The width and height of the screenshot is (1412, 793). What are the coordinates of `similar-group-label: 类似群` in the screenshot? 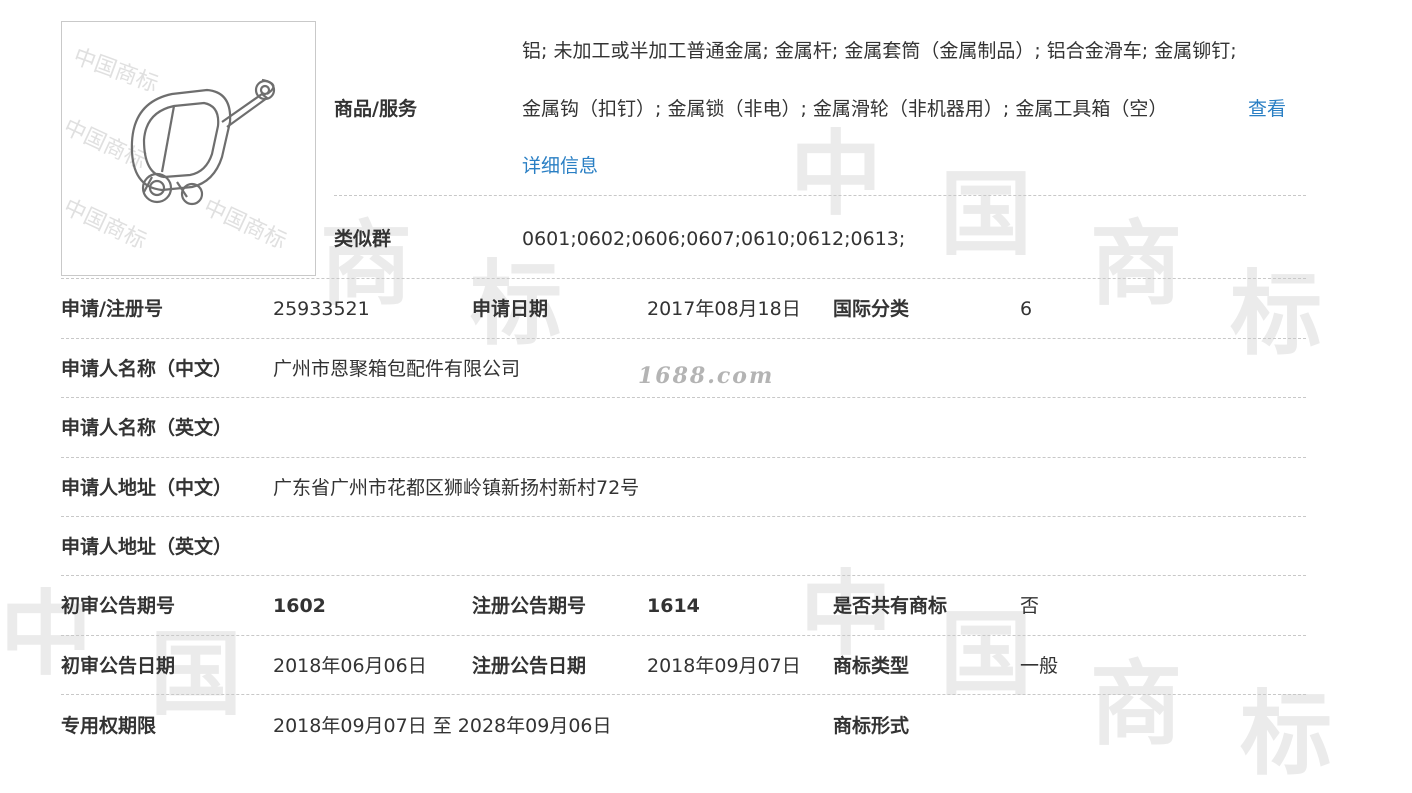 It's located at (363, 239).